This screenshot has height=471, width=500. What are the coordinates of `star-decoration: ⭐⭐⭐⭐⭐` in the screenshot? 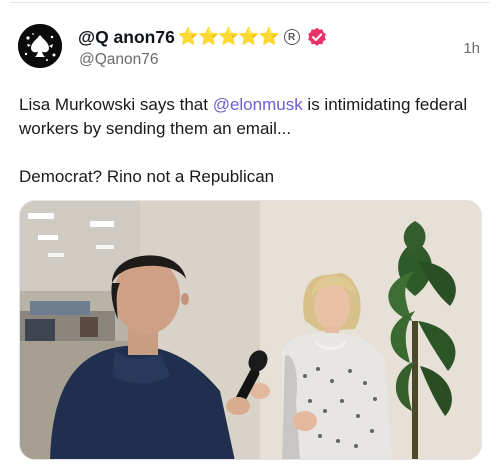 It's located at (228, 36).